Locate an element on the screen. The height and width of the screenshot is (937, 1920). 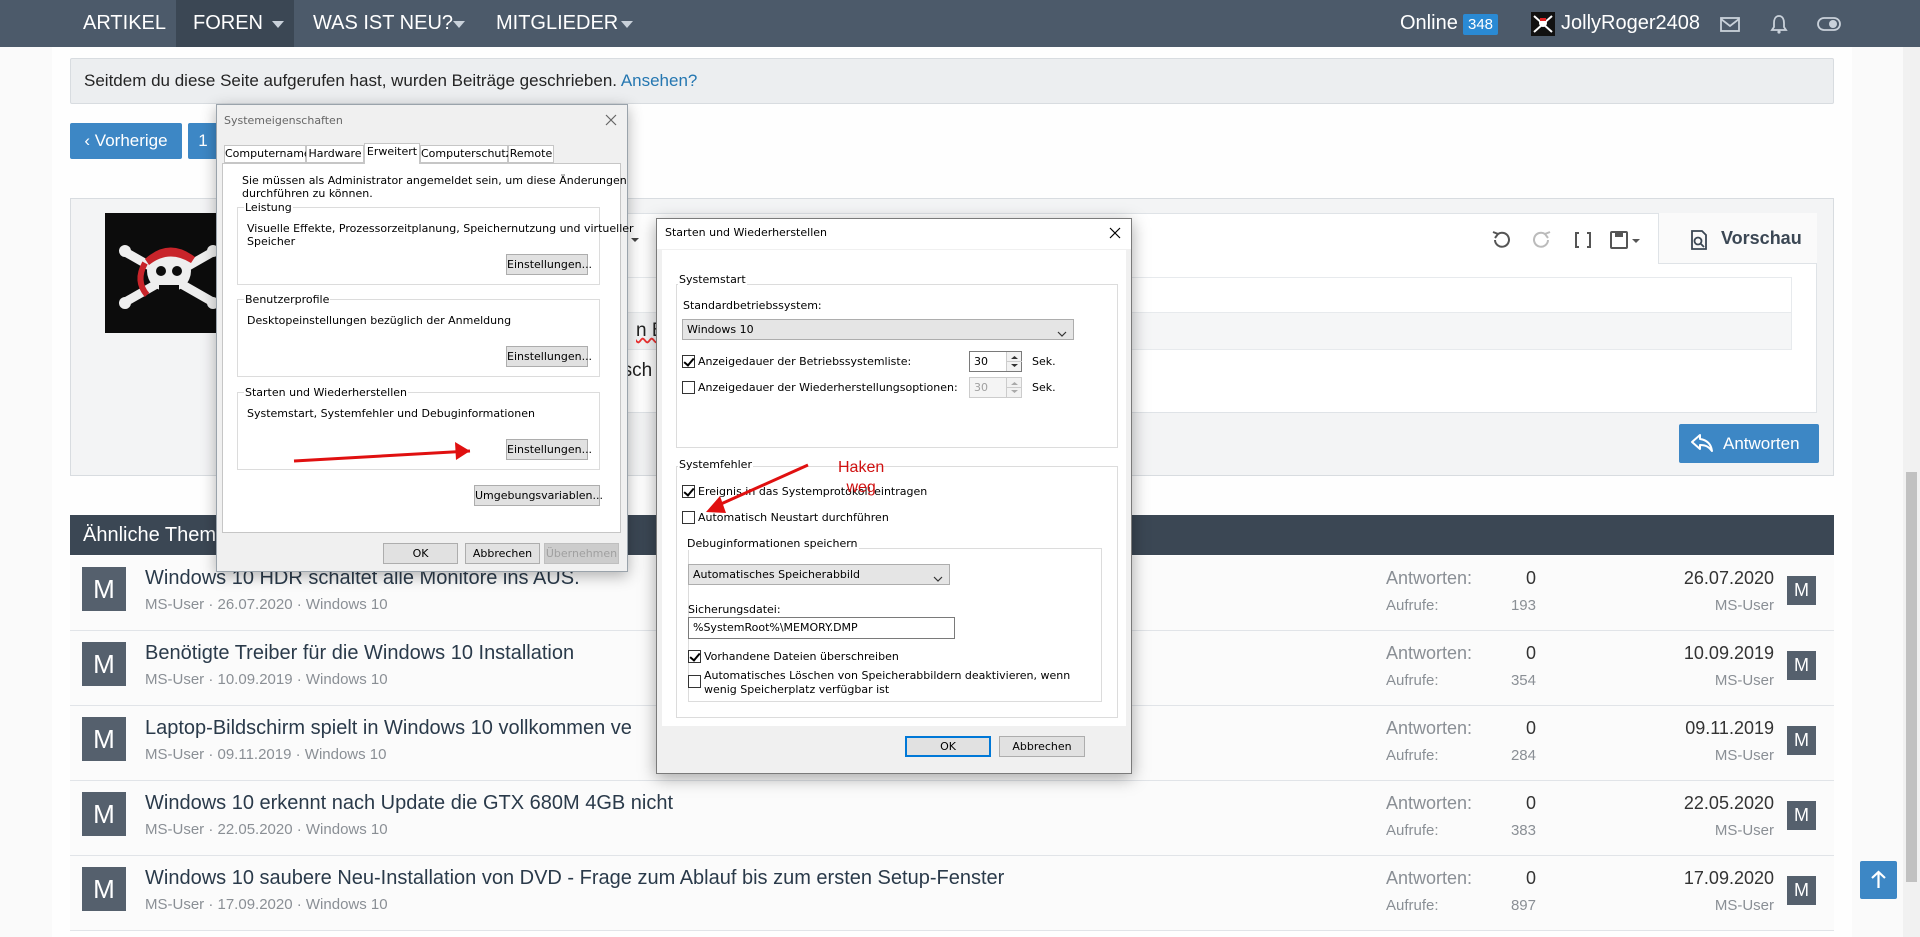
last-post-date: 17.09.2020 is located at coordinates (1712, 878).